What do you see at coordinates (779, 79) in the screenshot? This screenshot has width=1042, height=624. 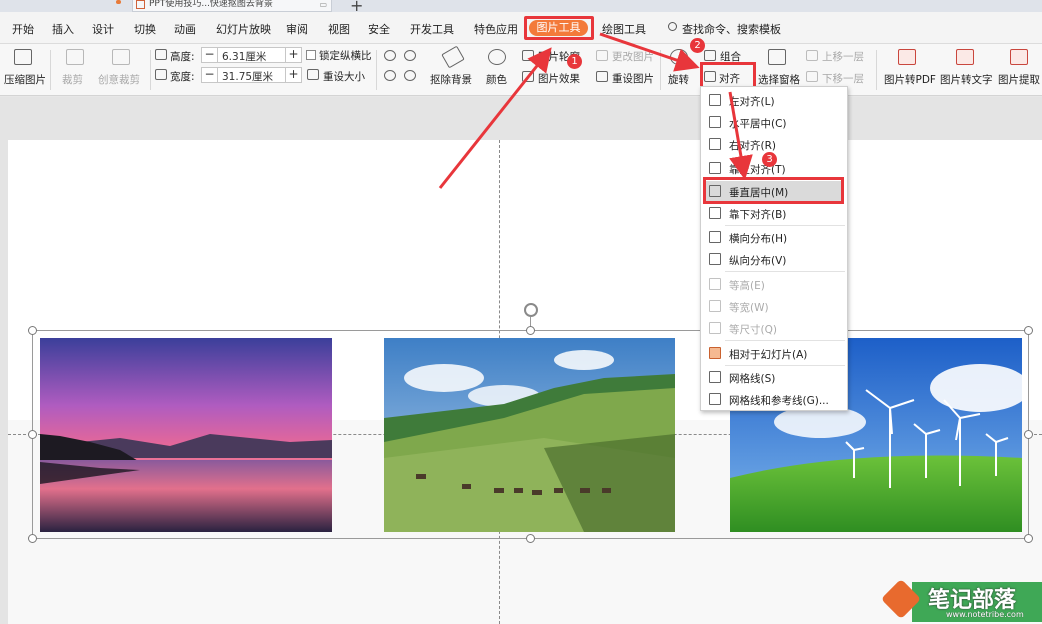 I see `selection-pane-button: 选择窗格` at bounding box center [779, 79].